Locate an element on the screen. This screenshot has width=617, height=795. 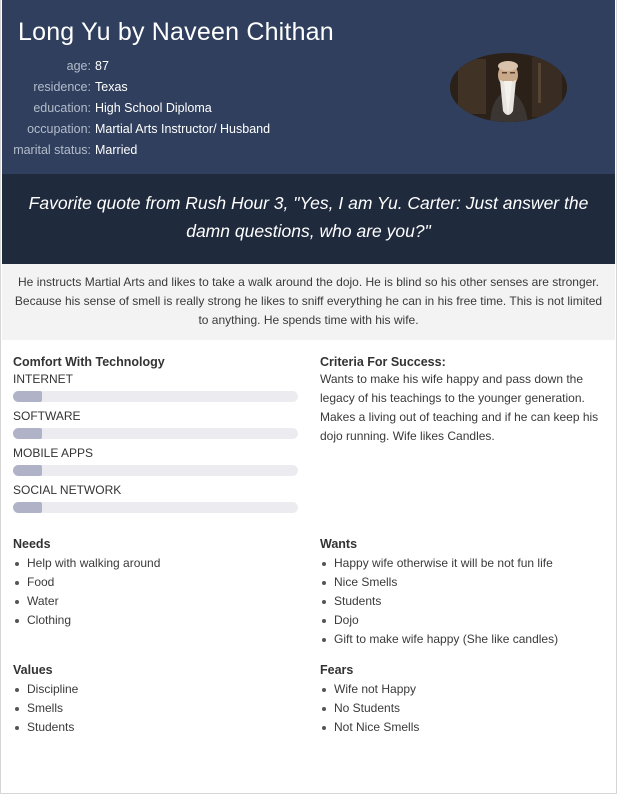
list-item: Food is located at coordinates (155, 582).